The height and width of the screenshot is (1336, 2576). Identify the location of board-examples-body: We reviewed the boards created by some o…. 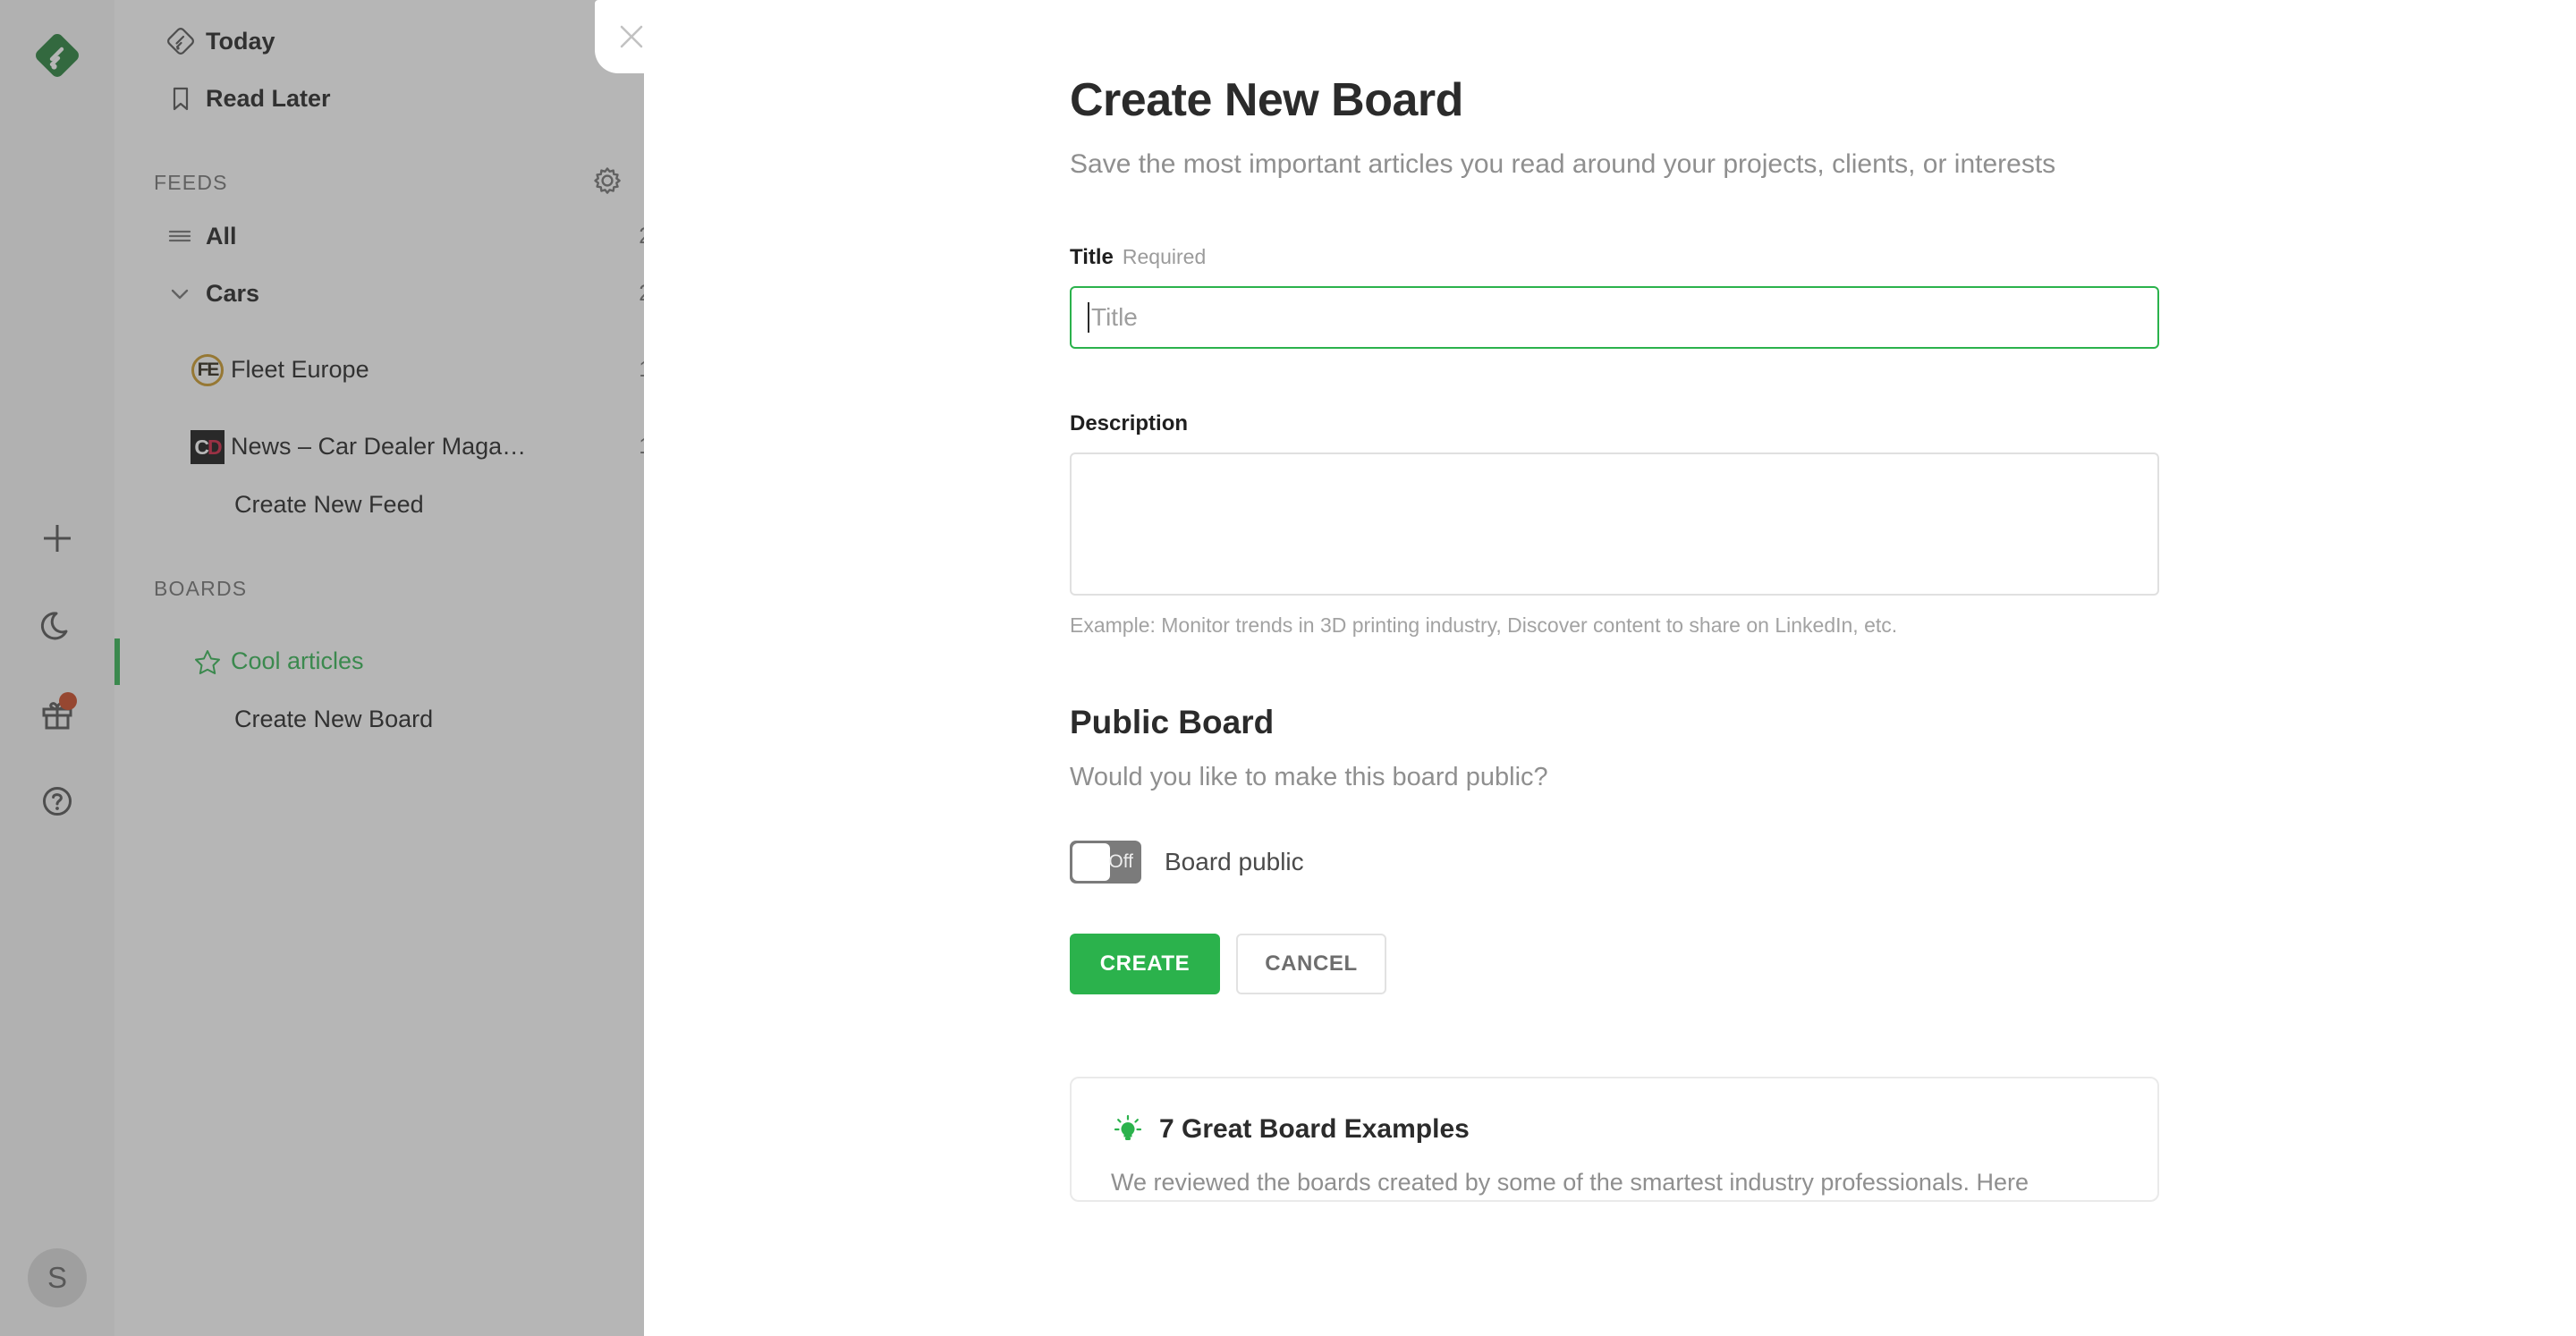
(1570, 1182).